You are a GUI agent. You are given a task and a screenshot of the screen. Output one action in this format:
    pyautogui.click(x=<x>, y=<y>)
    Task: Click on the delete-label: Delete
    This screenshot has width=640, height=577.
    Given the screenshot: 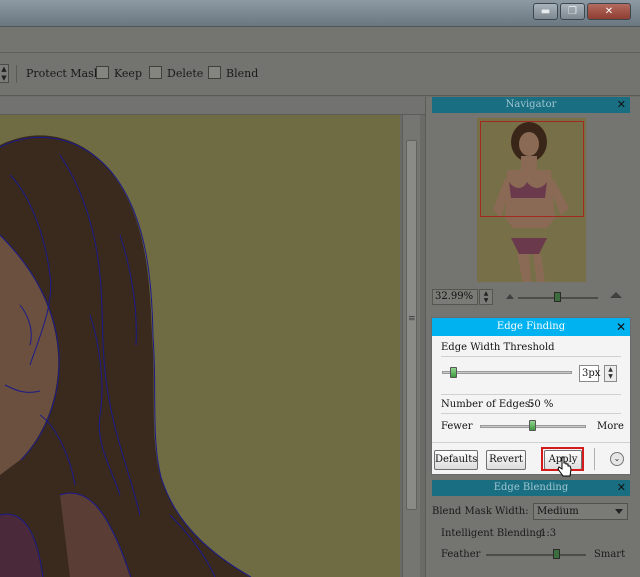 What is the action you would take?
    pyautogui.click(x=185, y=73)
    